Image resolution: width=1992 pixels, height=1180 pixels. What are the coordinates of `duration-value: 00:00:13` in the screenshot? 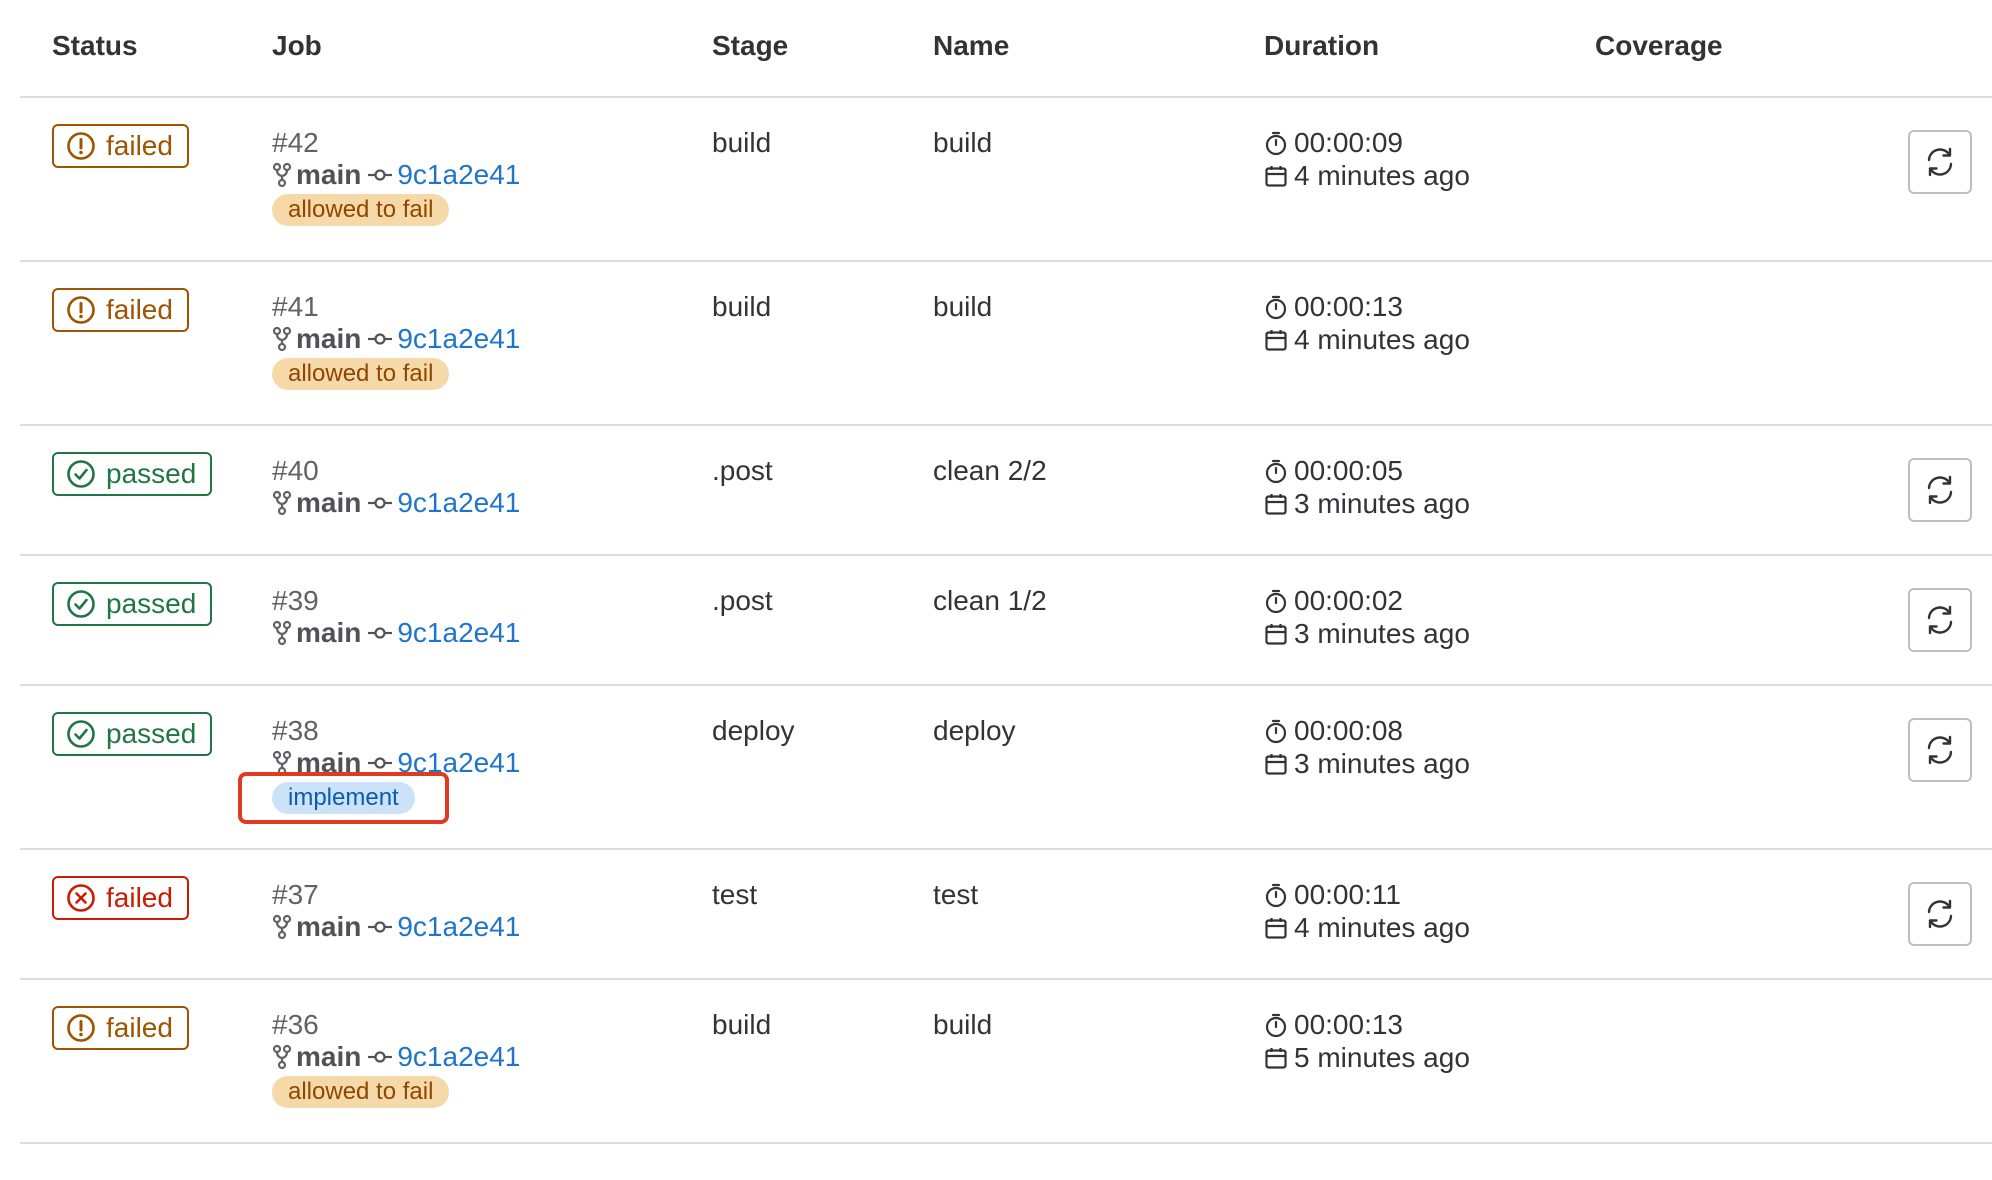 It's located at (1348, 1024).